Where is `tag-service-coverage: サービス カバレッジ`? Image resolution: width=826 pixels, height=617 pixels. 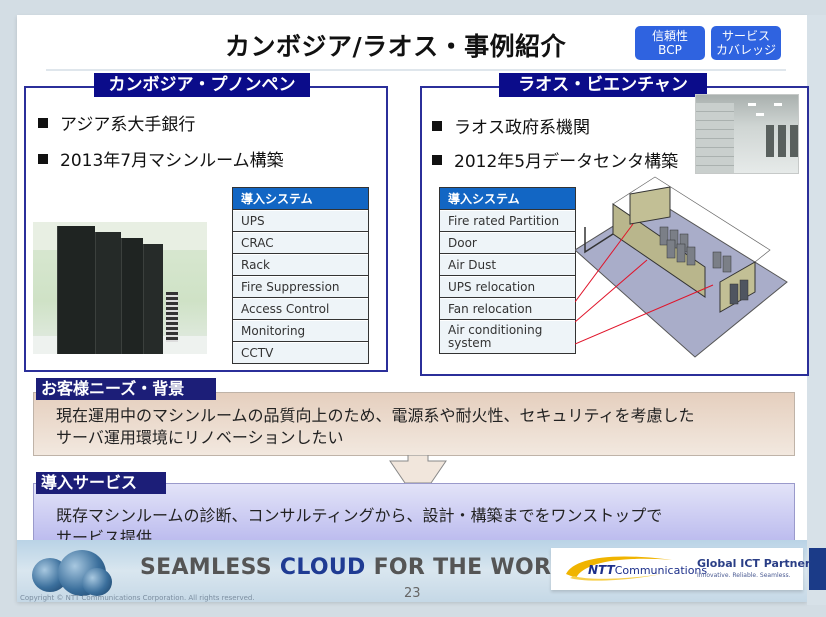 tag-service-coverage: サービス カバレッジ is located at coordinates (746, 43).